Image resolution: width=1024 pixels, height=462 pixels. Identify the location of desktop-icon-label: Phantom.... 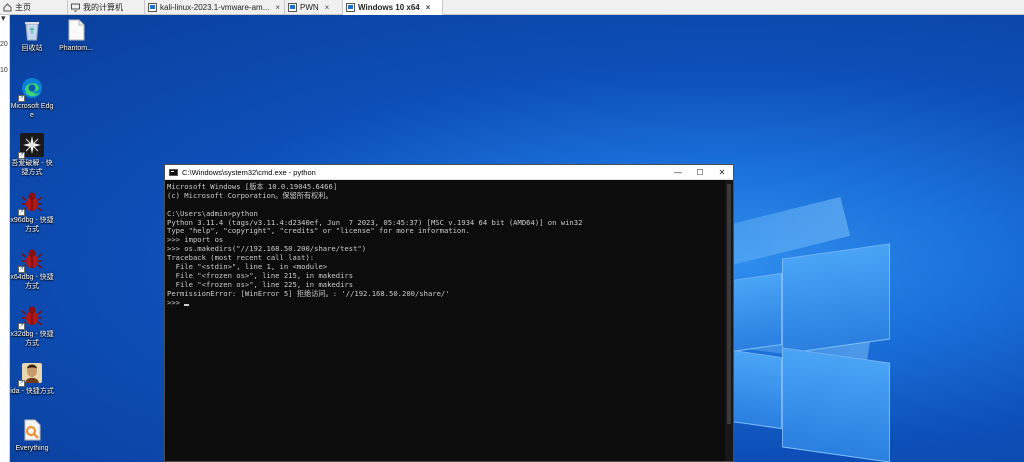
(76, 48).